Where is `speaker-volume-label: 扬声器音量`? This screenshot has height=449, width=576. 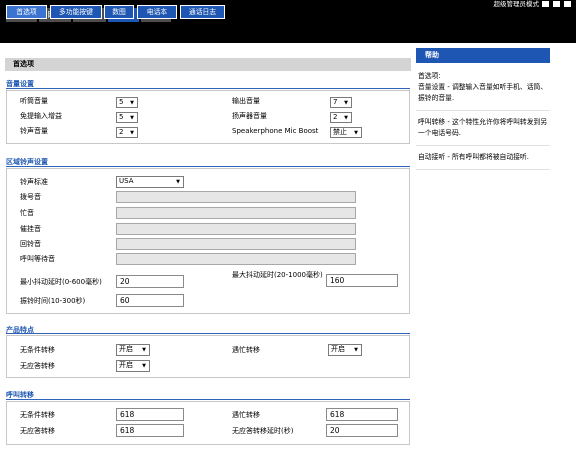 speaker-volume-label: 扬声器音量 is located at coordinates (249, 116).